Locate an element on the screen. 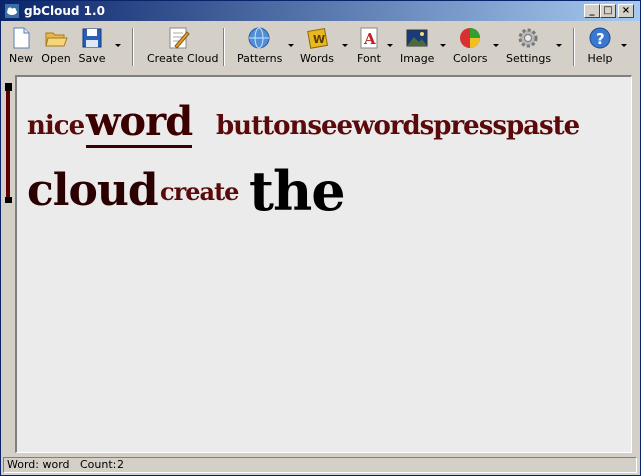 This screenshot has width=641, height=476. words-button: W Words is located at coordinates (317, 45).